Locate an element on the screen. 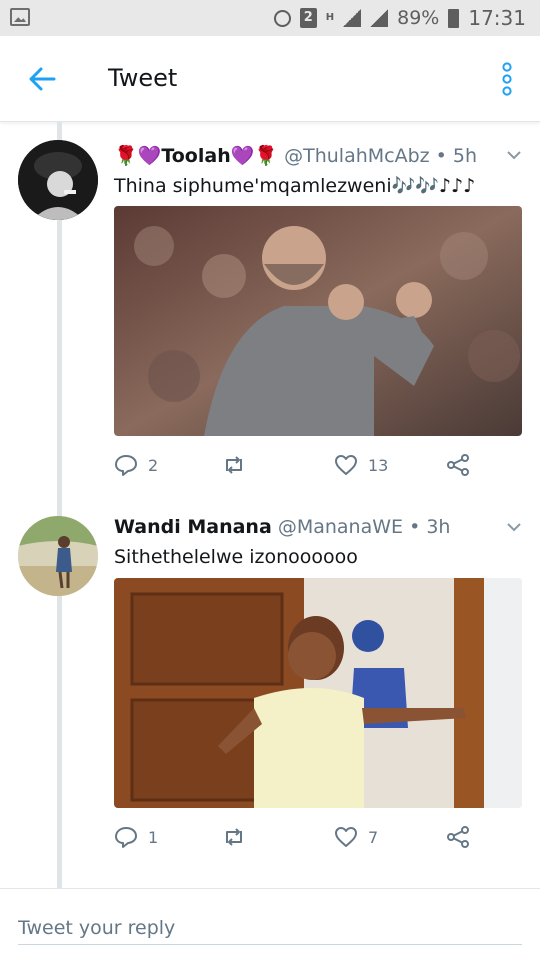 The height and width of the screenshot is (960, 540). vertical-dots-icon is located at coordinates (507, 79).